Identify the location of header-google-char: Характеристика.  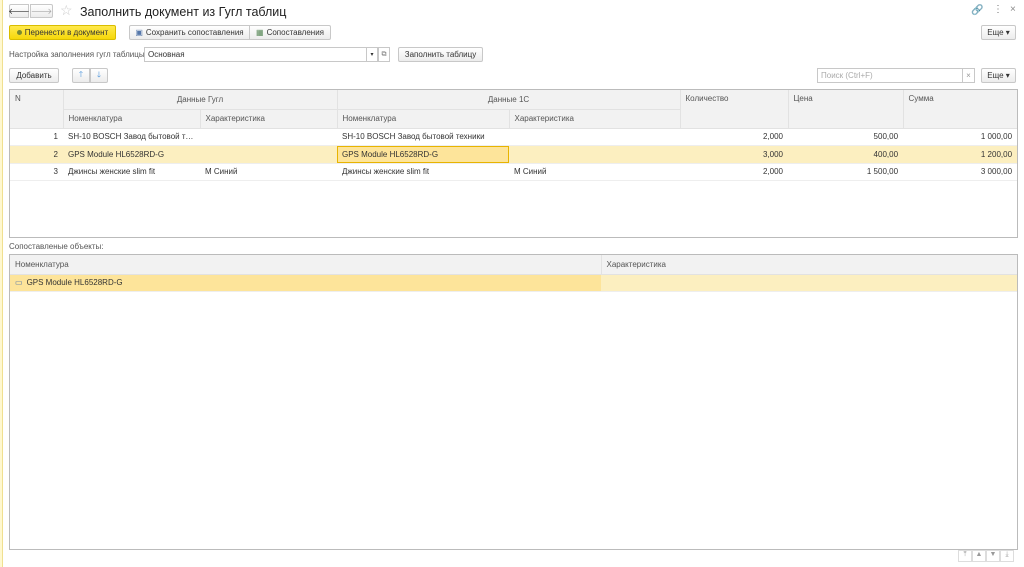
(269, 119).